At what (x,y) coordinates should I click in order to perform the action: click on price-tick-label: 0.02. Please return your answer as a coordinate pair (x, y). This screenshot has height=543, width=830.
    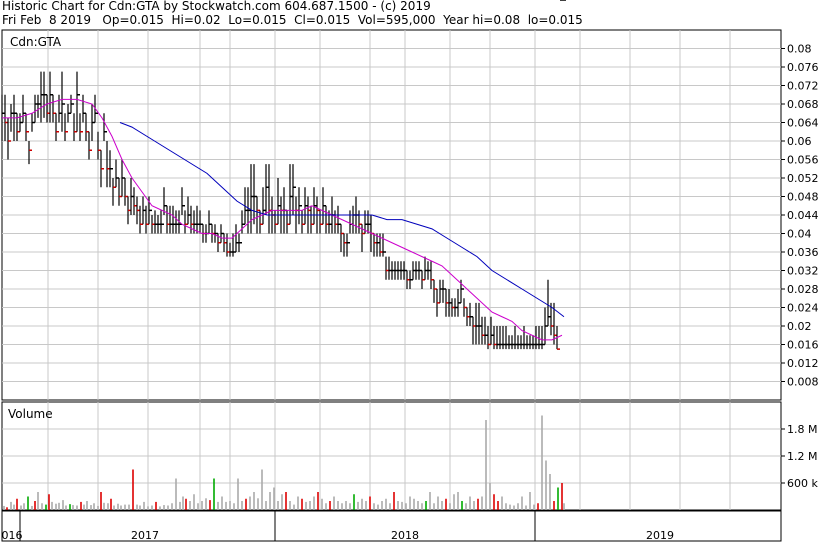
    Looking at the image, I should click on (799, 326).